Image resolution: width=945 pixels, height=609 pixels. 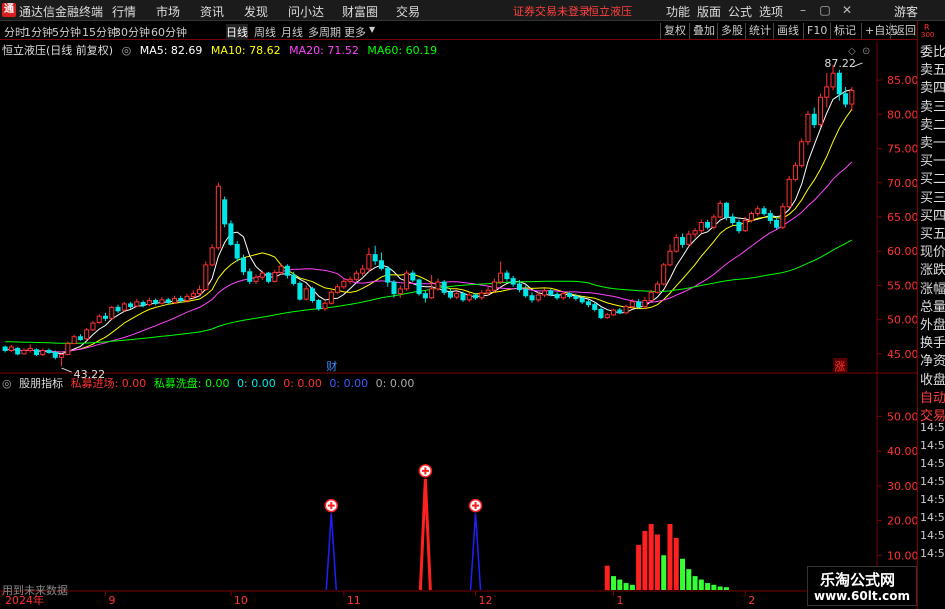 What do you see at coordinates (408, 11) in the screenshot?
I see `menu-jiaoyi: 交易` at bounding box center [408, 11].